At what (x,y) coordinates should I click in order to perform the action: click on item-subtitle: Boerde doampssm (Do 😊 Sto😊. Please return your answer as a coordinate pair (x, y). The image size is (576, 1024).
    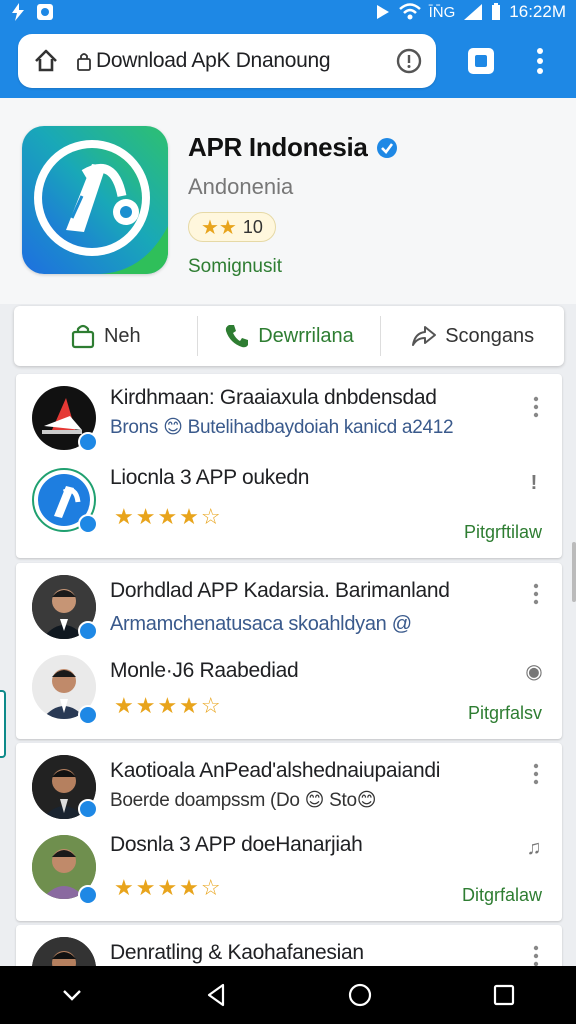
    Looking at the image, I should click on (243, 800).